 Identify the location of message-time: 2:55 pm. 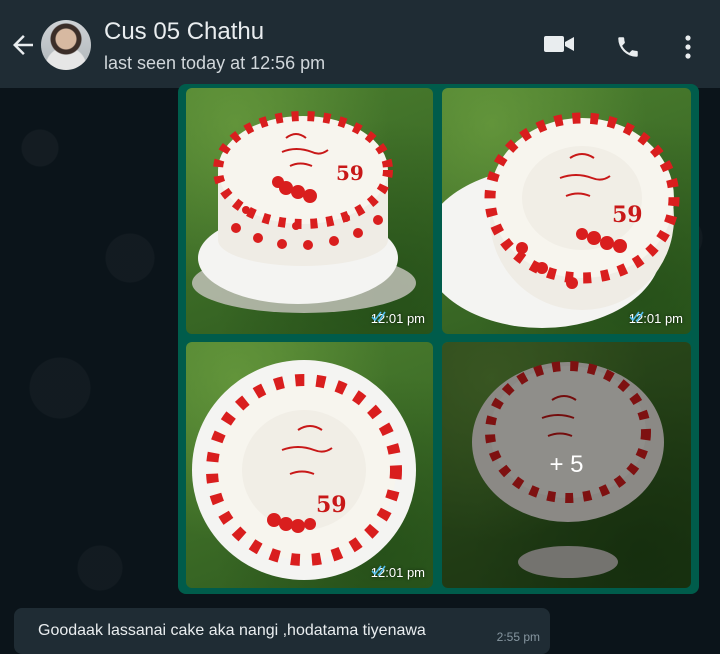
(518, 637).